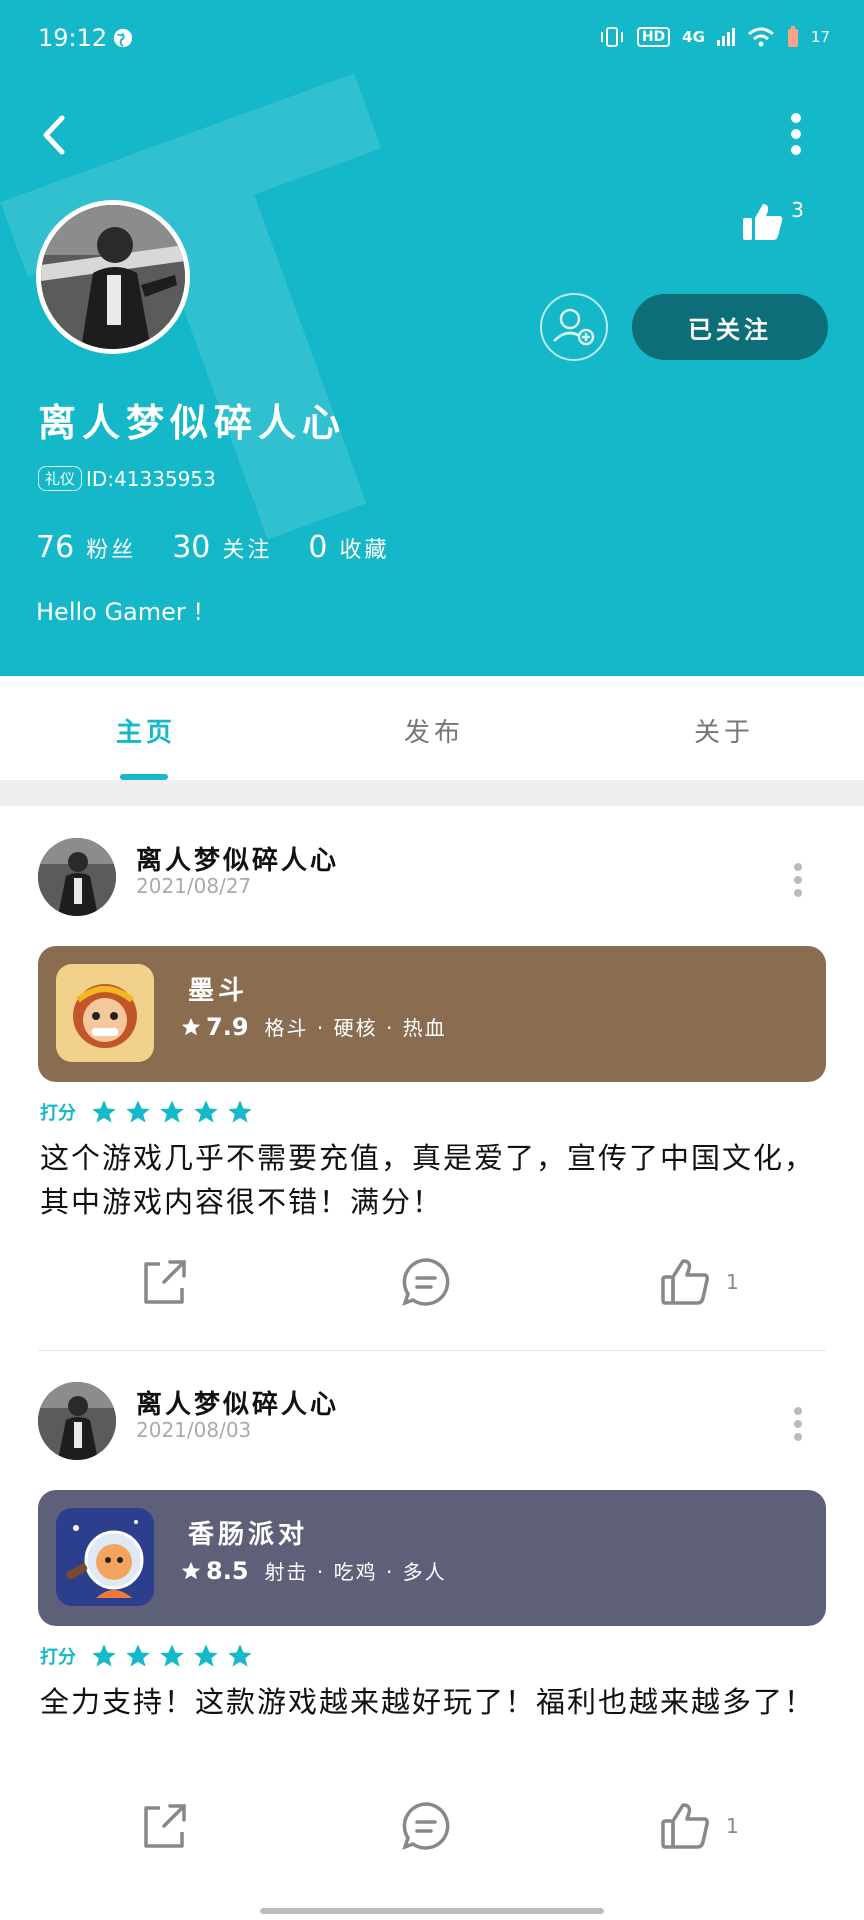  I want to click on followers-label: 粉丝, so click(111, 548).